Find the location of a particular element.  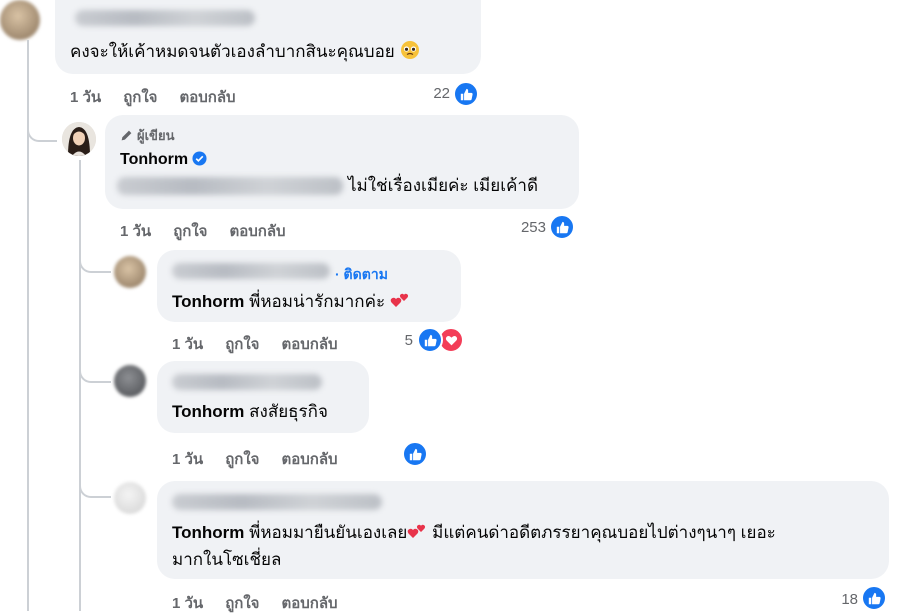

comment-text: Tonhorm สงสัยธุรกิจ is located at coordinates (250, 411).